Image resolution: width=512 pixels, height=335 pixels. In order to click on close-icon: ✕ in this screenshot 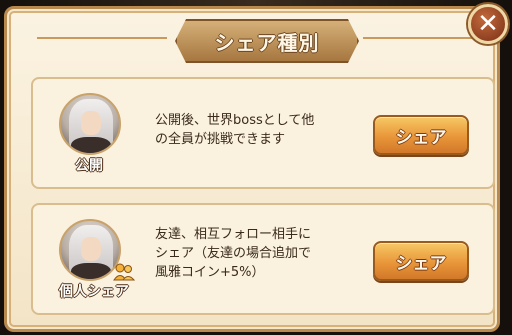, I will do `click(488, 24)`.